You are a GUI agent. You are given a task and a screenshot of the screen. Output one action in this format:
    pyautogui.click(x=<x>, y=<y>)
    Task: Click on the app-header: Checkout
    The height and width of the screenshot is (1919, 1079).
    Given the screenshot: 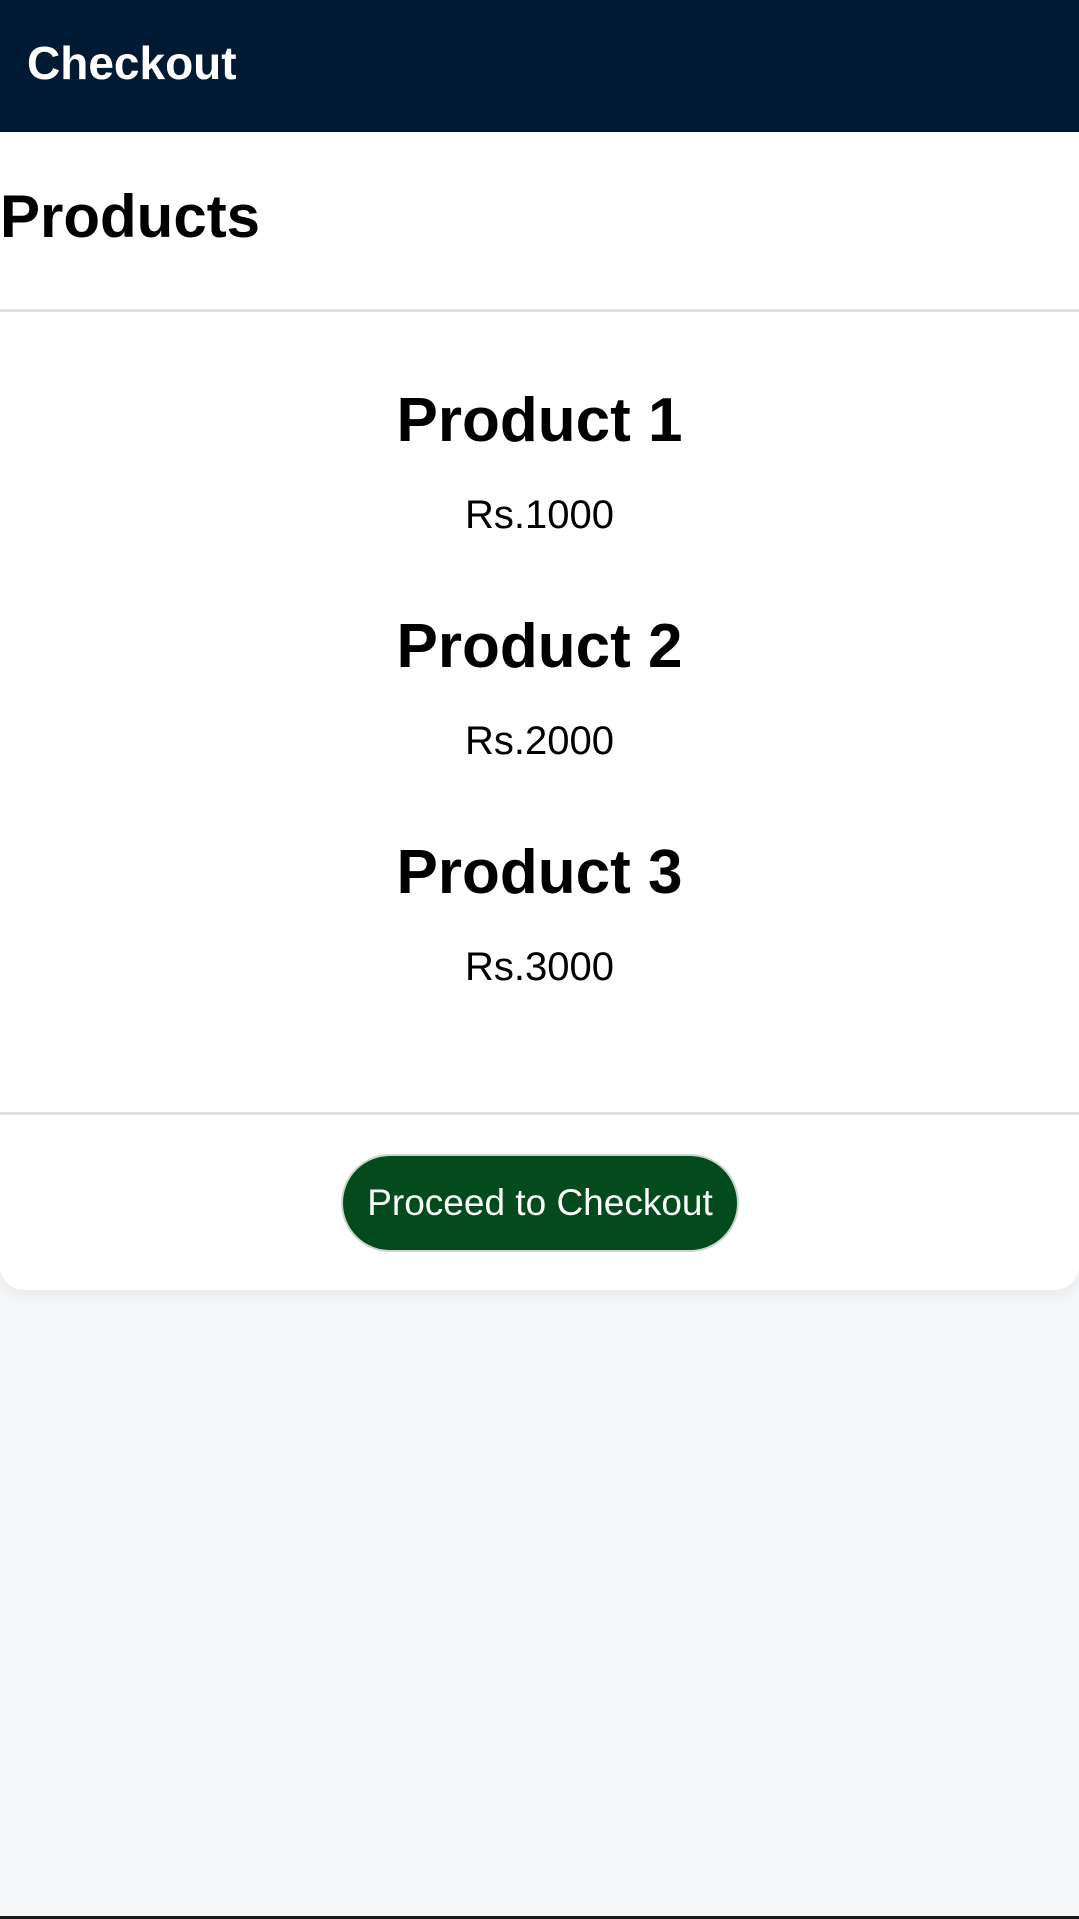 What is the action you would take?
    pyautogui.click(x=539, y=66)
    